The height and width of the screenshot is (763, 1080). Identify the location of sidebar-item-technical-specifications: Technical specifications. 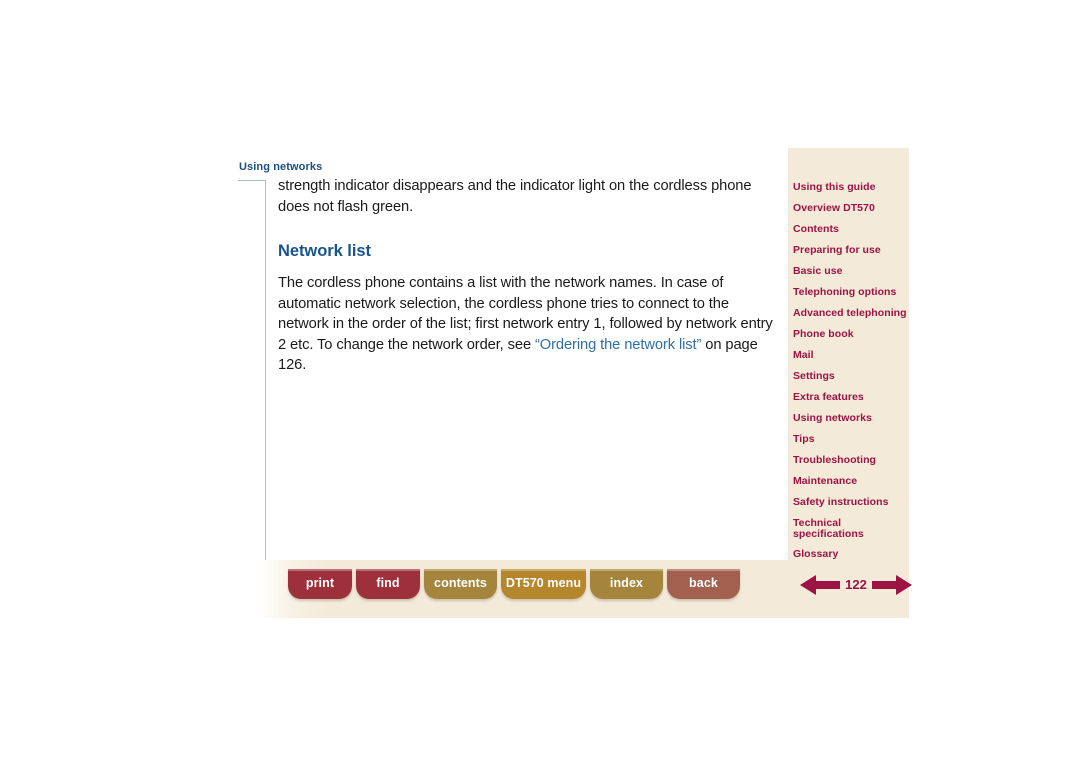
(851, 528).